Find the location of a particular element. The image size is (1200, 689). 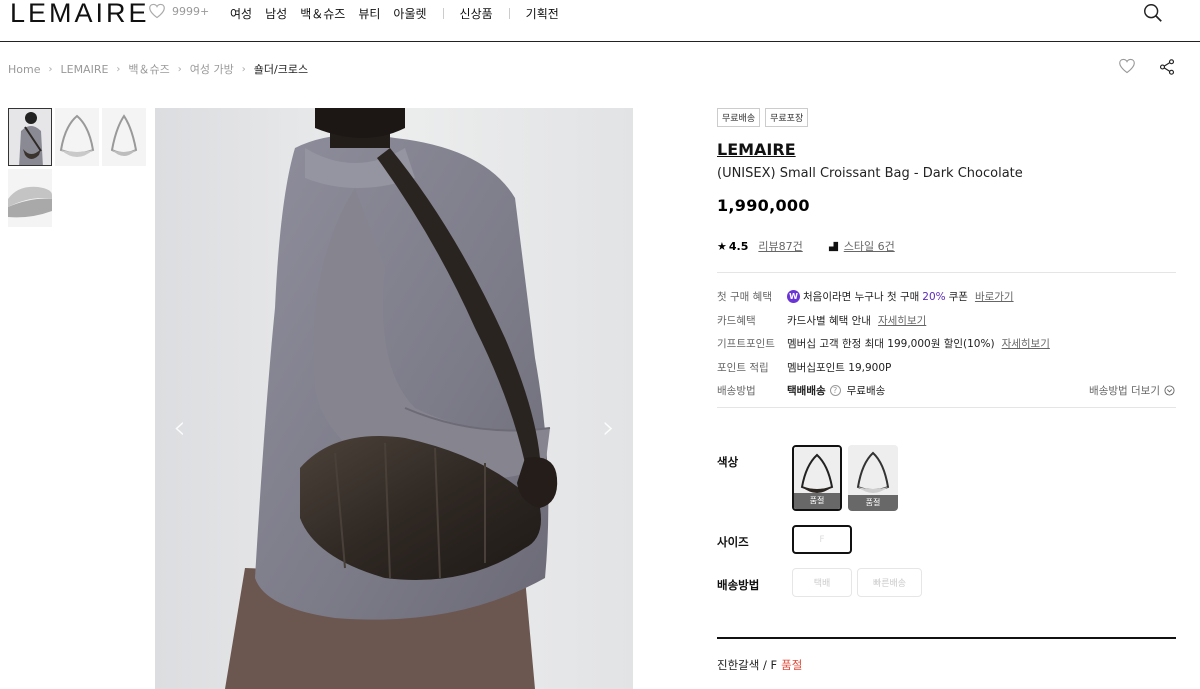

product-tags: 무료배송 무료포장 is located at coordinates (947, 117).